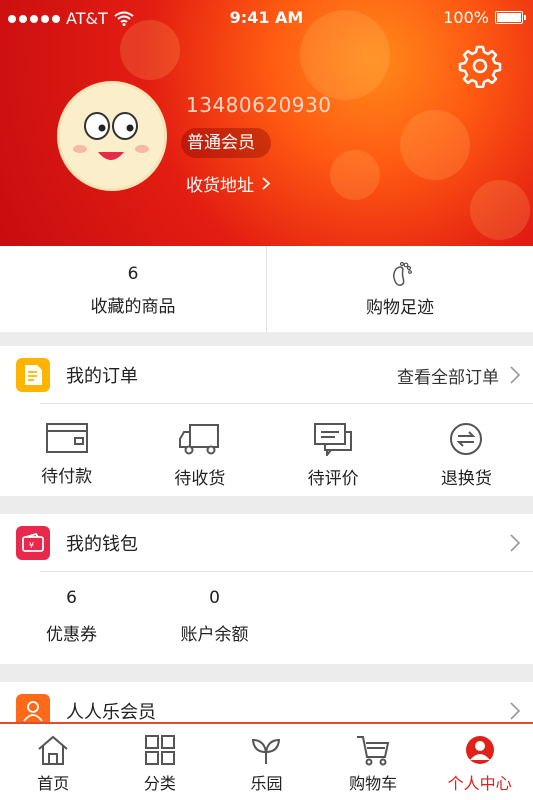 The height and width of the screenshot is (800, 533). What do you see at coordinates (266, 543) in the screenshot?
I see `wallet-header: ¥ 我的钱包` at bounding box center [266, 543].